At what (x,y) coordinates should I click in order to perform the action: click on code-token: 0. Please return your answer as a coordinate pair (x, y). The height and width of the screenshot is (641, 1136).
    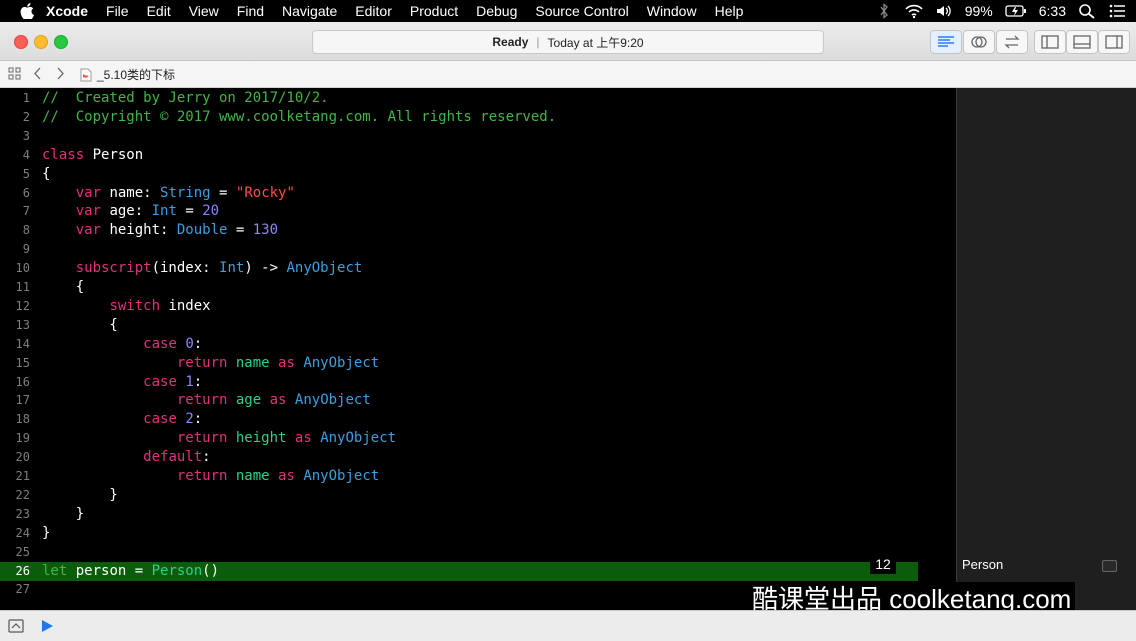
    Looking at the image, I should click on (189, 343).